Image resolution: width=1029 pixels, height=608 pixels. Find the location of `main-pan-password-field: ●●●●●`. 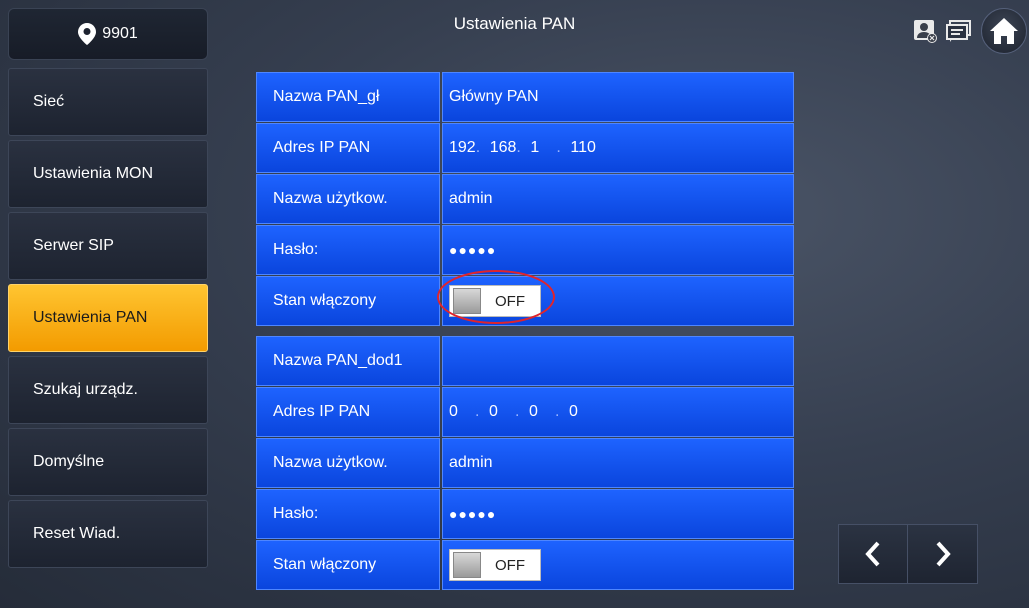

main-pan-password-field: ●●●●● is located at coordinates (618, 250).